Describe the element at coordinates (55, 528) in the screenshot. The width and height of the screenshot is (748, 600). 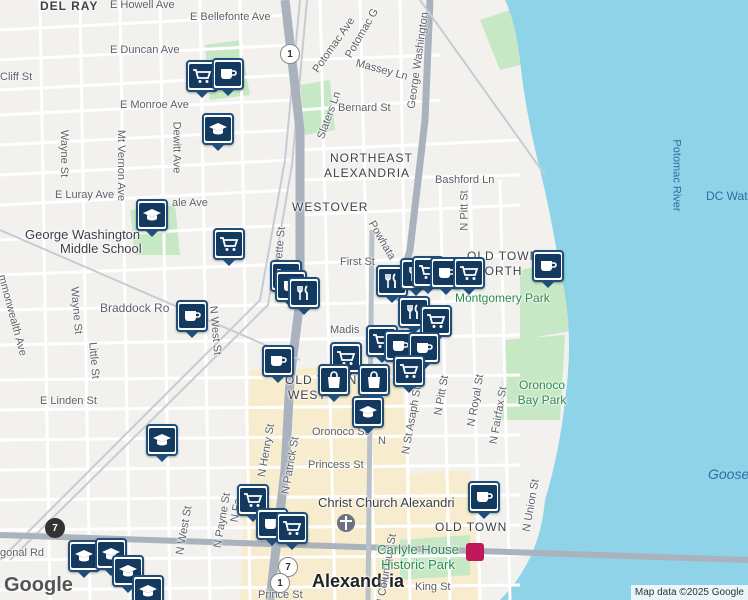
I see `va-route-7-shield: 7` at that location.